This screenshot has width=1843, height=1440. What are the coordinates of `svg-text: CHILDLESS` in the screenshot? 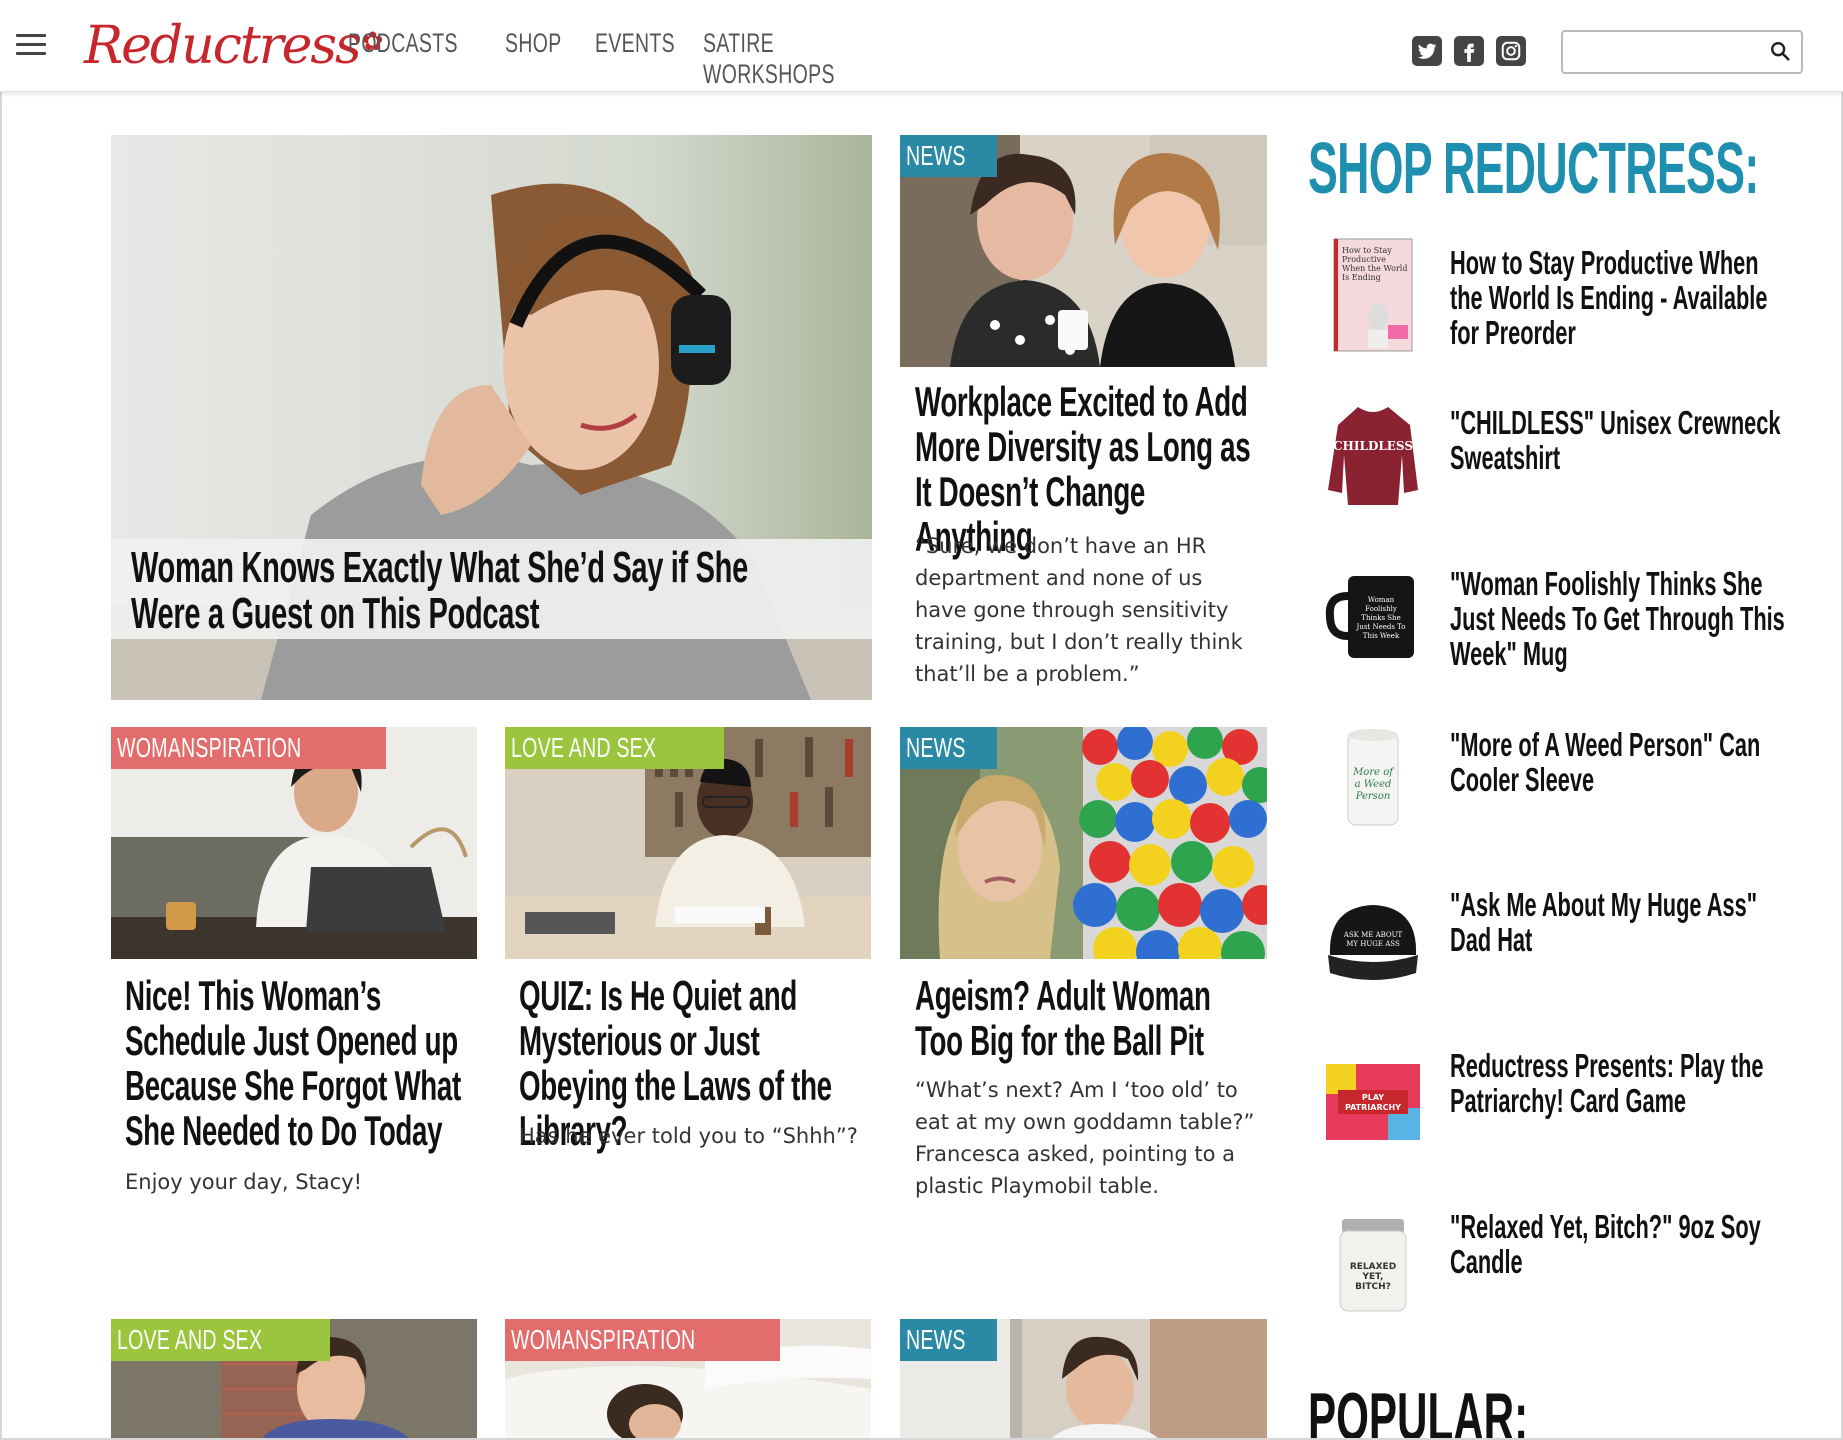 It's located at (1373, 446).